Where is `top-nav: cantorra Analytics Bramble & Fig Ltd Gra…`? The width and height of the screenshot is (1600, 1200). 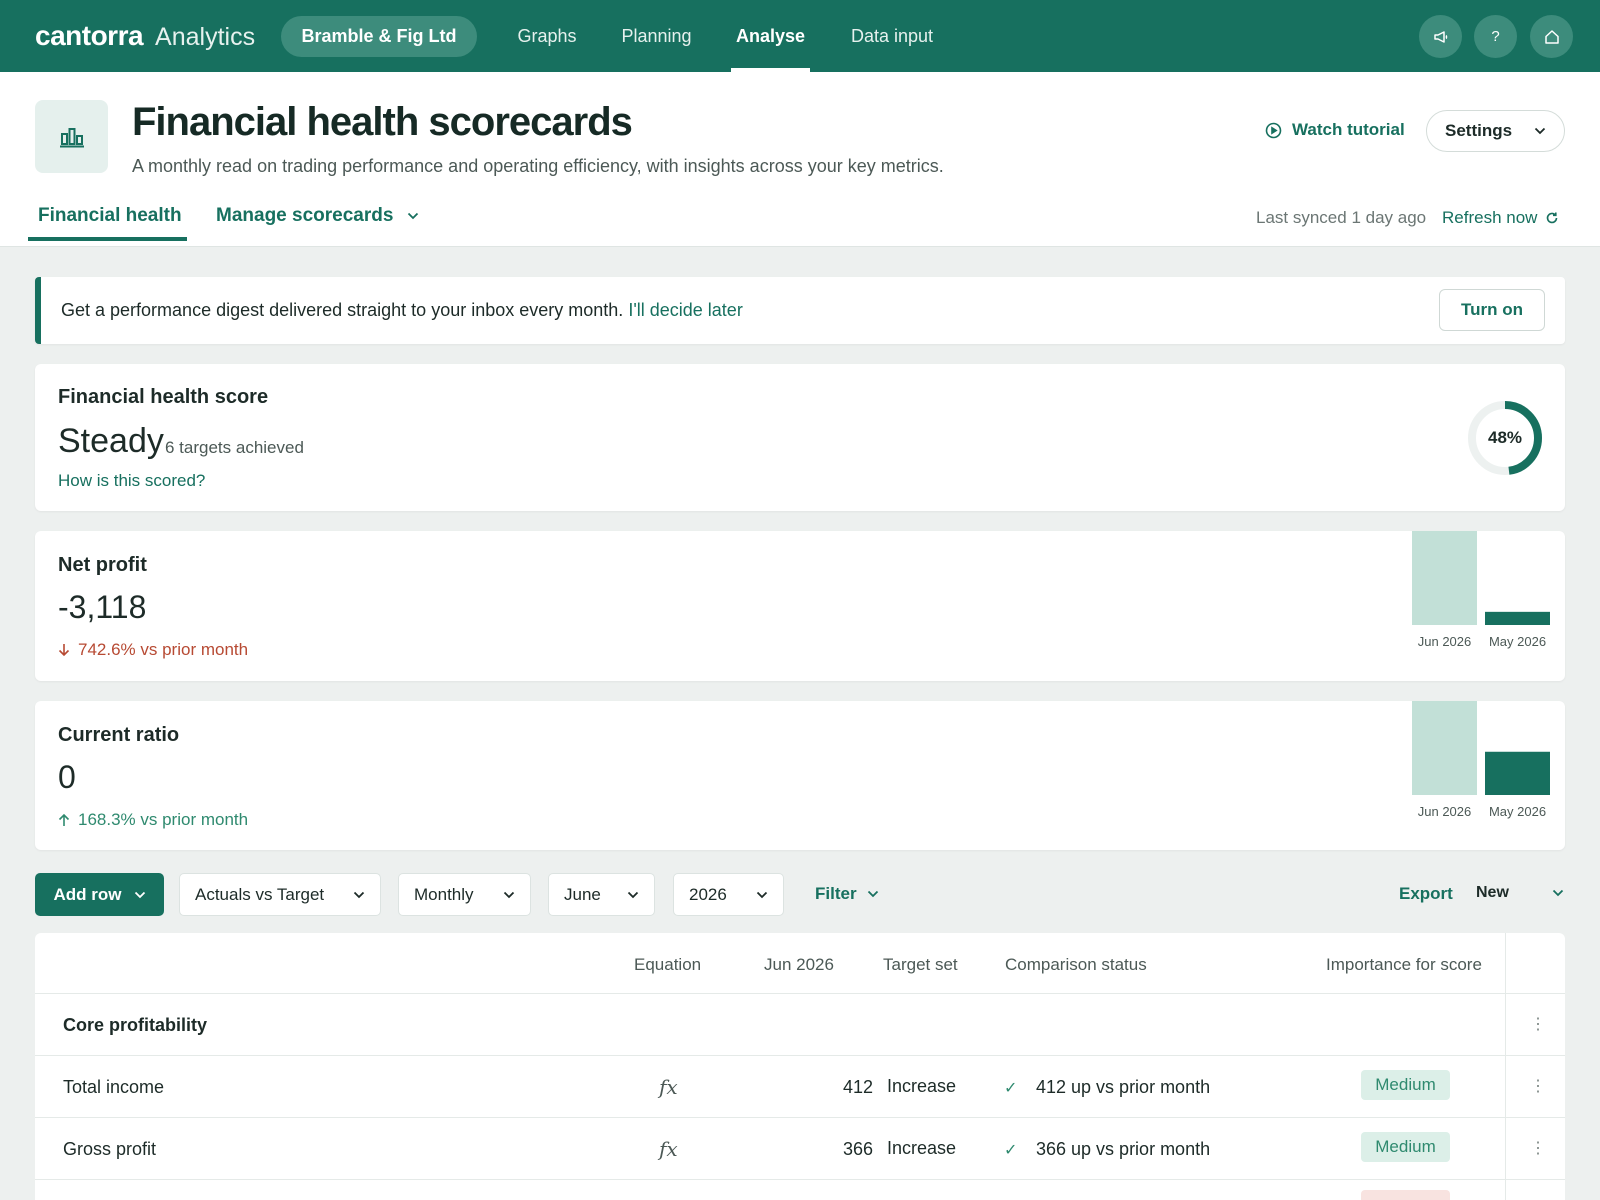 top-nav: cantorra Analytics Bramble & Fig Ltd Gra… is located at coordinates (800, 36).